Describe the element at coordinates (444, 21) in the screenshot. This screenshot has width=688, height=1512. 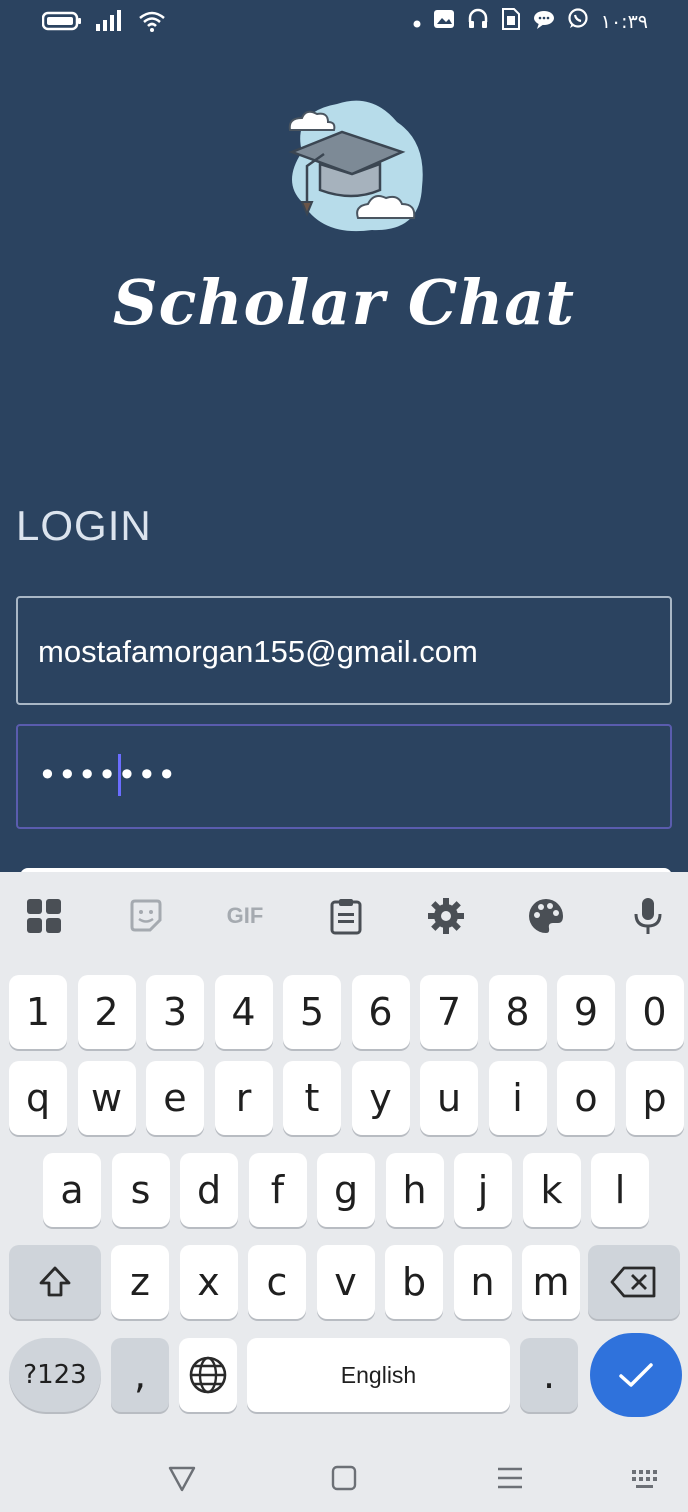
I see `gallery-icon` at that location.